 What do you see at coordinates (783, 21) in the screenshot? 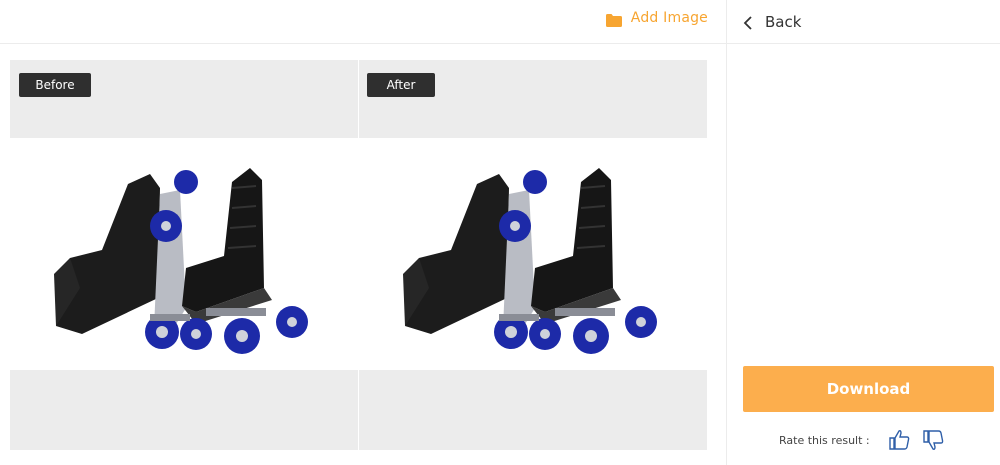
I see `back-label: Back` at bounding box center [783, 21].